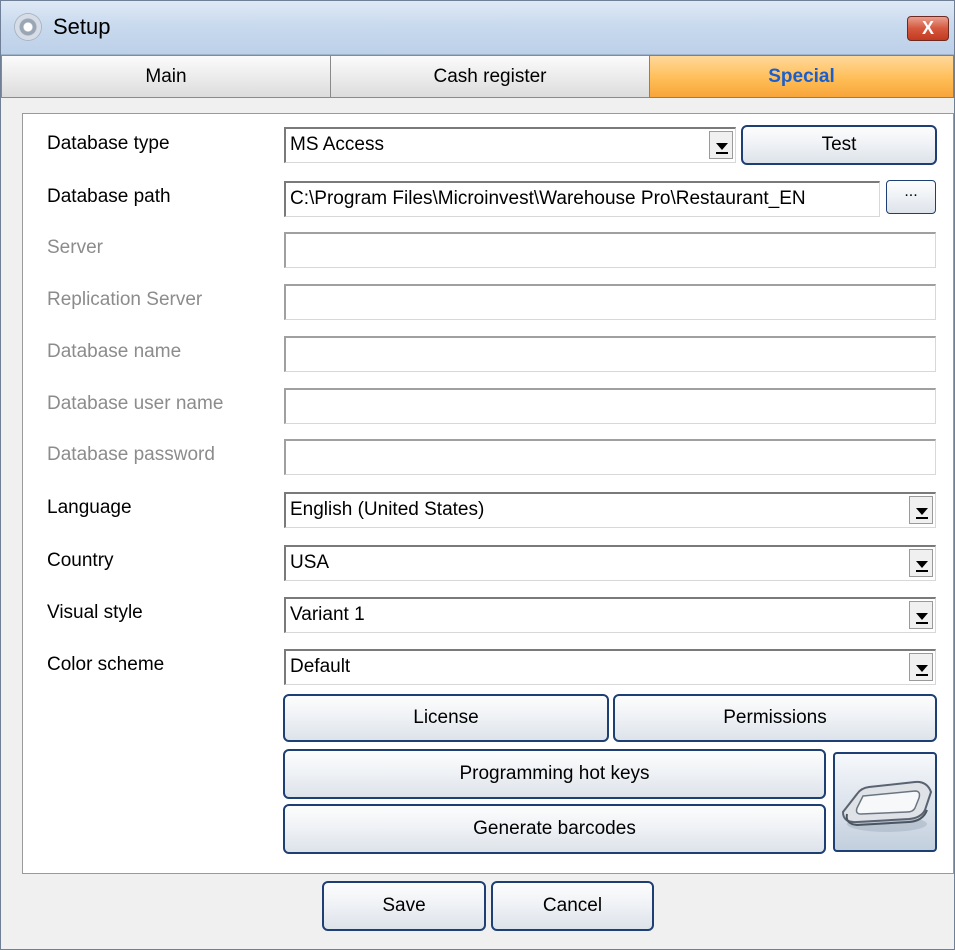 The width and height of the screenshot is (955, 950). What do you see at coordinates (572, 906) in the screenshot?
I see `cancel-button: Cancel` at bounding box center [572, 906].